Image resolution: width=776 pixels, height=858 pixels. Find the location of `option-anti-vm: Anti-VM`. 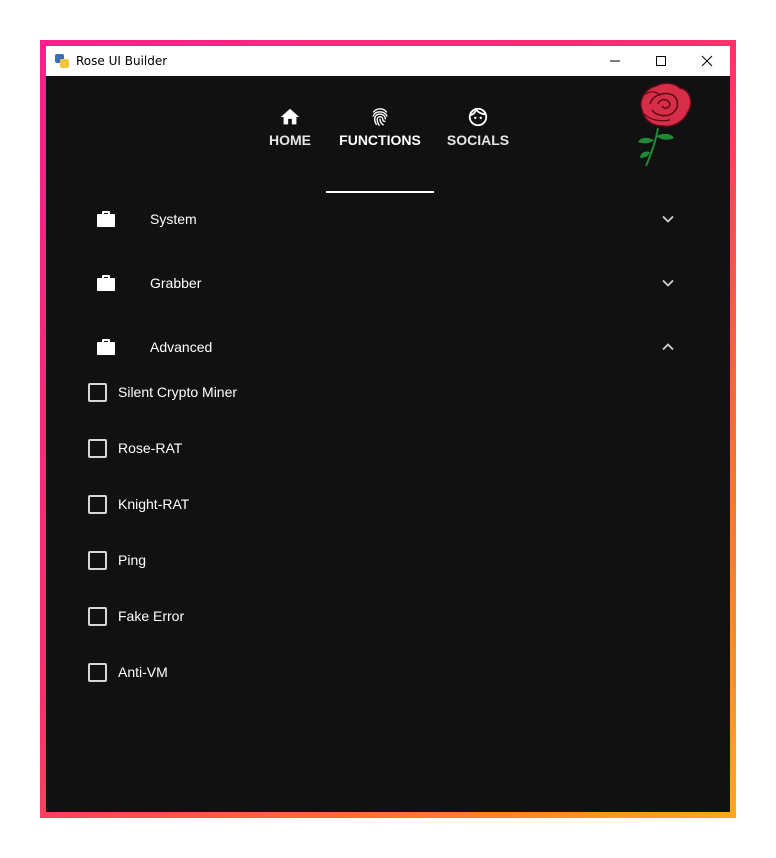

option-anti-vm: Anti-VM is located at coordinates (128, 672).